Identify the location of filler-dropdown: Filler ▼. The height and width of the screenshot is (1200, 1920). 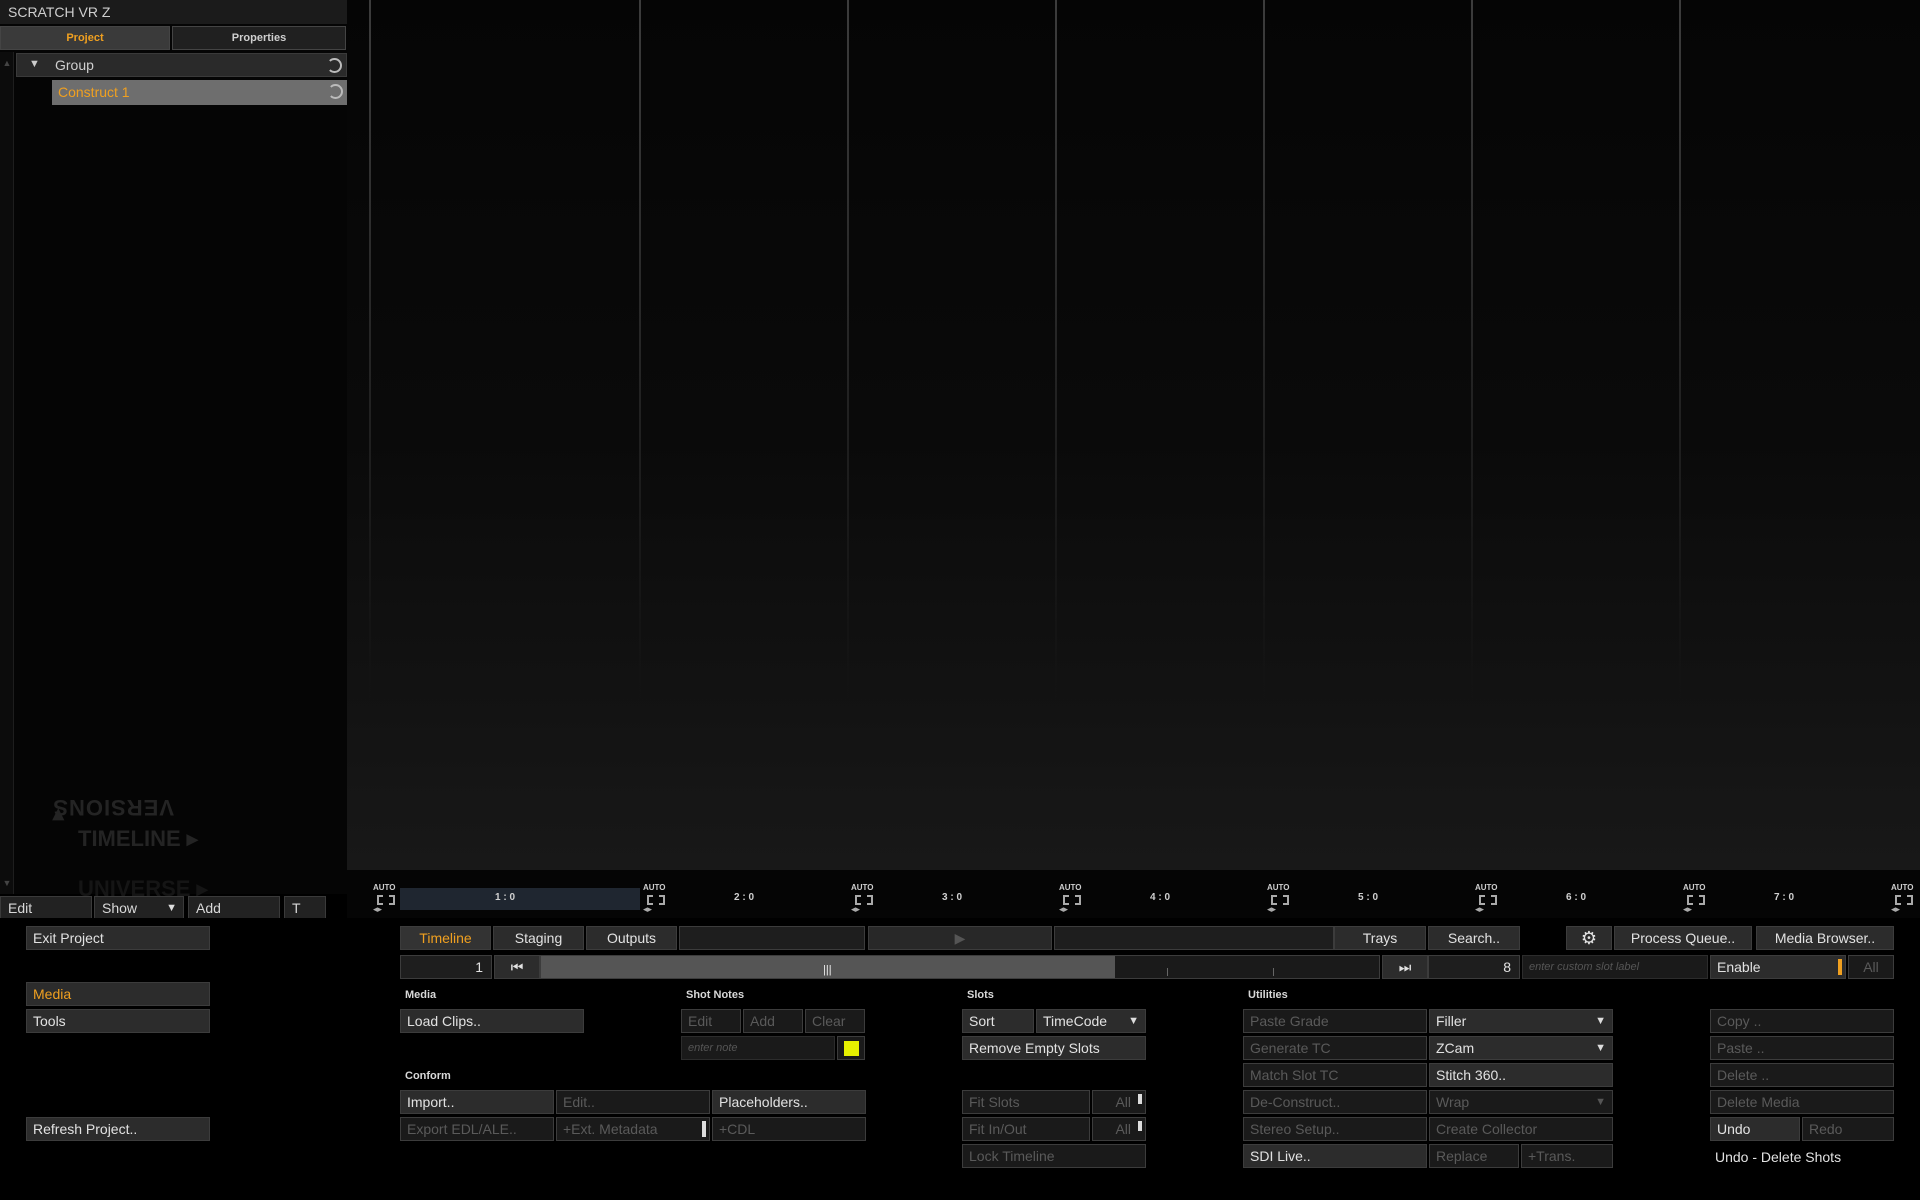
(1521, 1021).